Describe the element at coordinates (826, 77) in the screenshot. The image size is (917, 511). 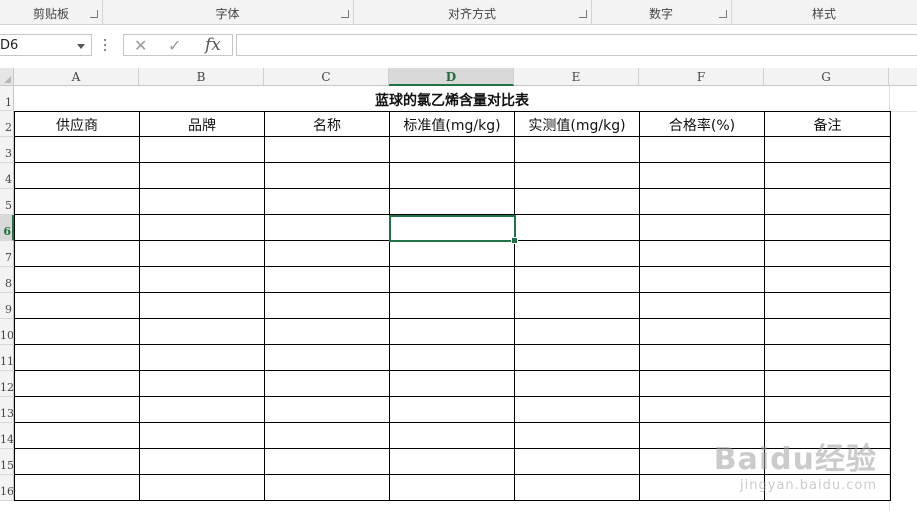
I see `column-header: G` at that location.